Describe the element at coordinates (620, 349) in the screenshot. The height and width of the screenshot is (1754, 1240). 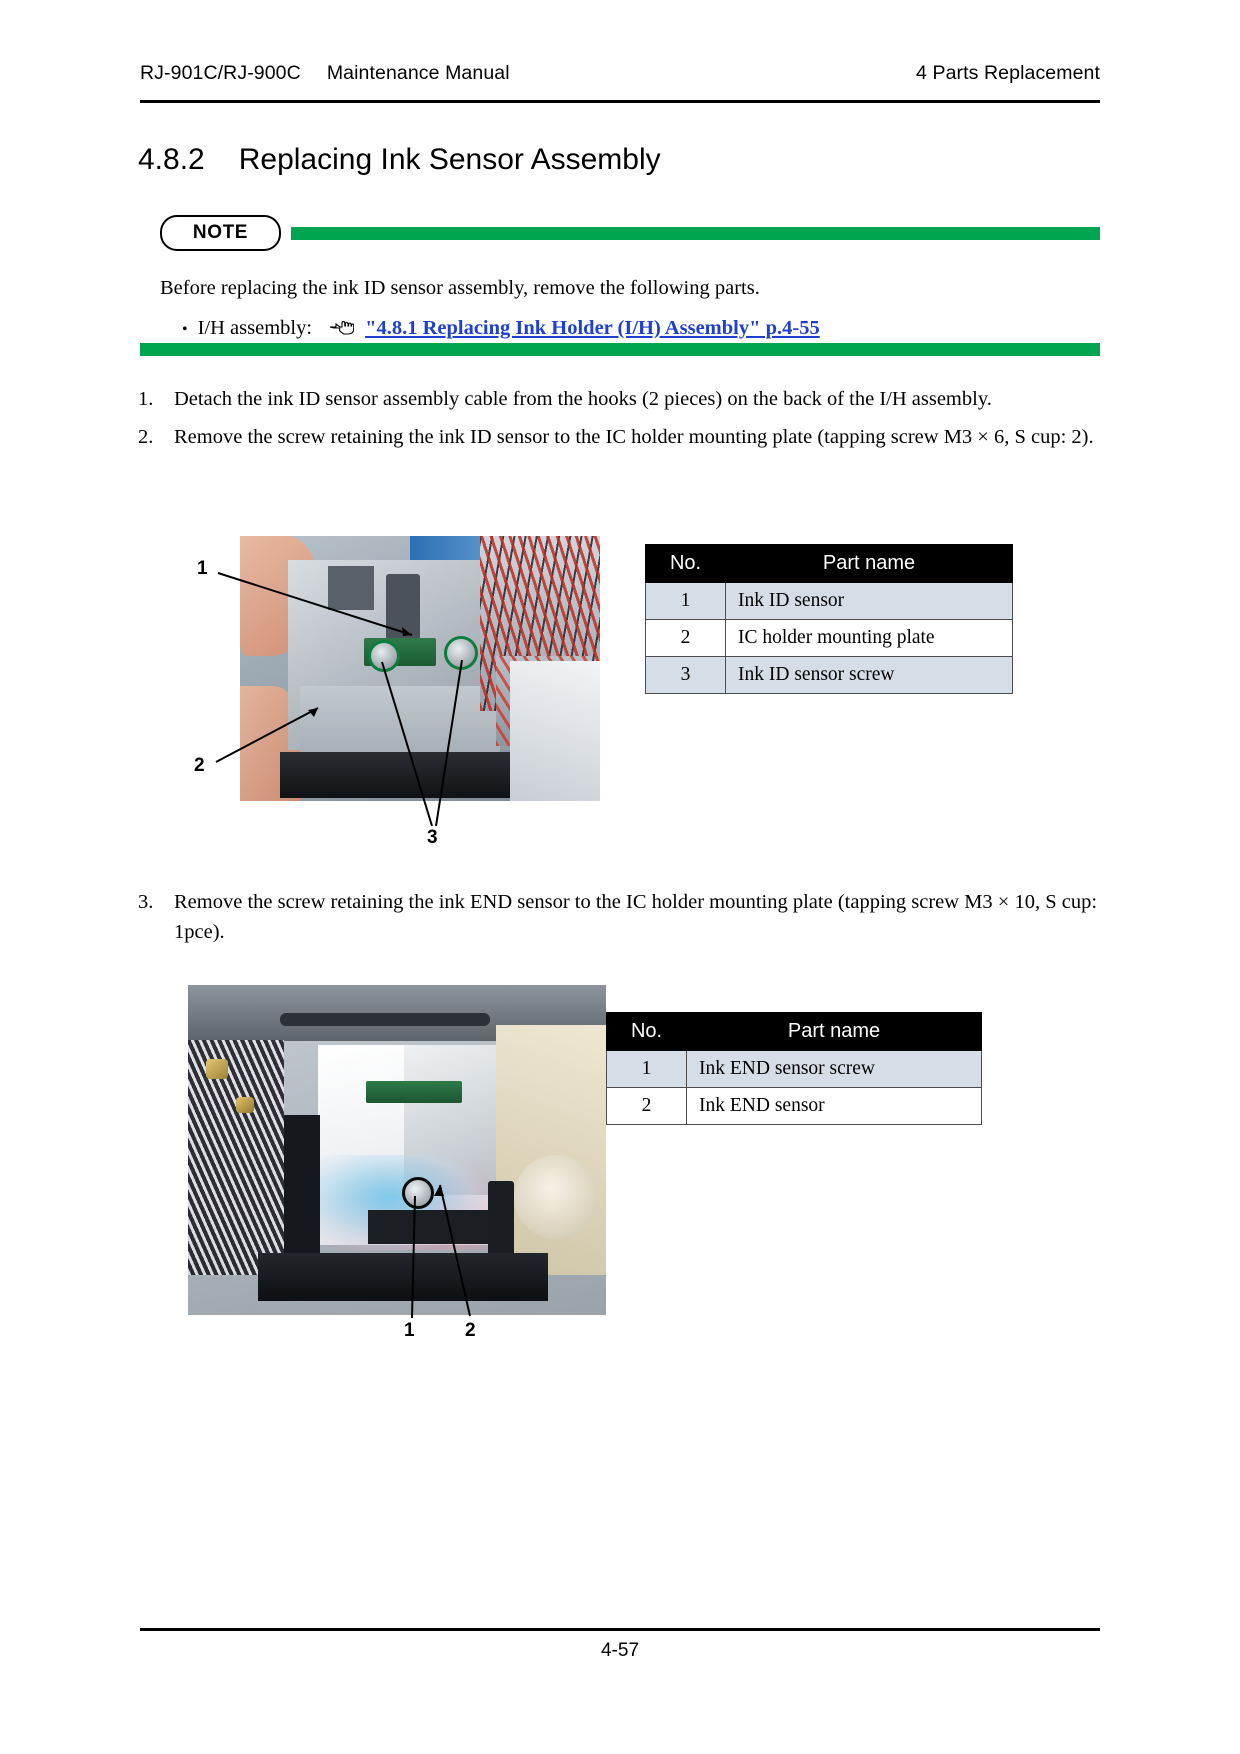
I see `note-green-bar-bottom` at that location.